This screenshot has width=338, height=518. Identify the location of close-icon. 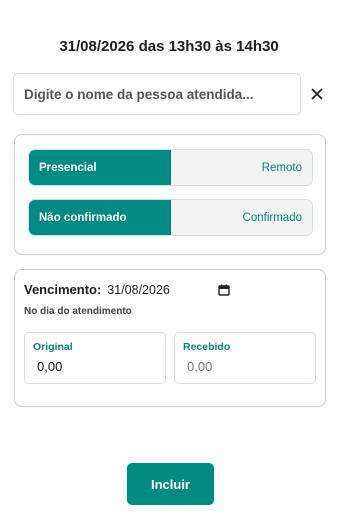
(317, 94).